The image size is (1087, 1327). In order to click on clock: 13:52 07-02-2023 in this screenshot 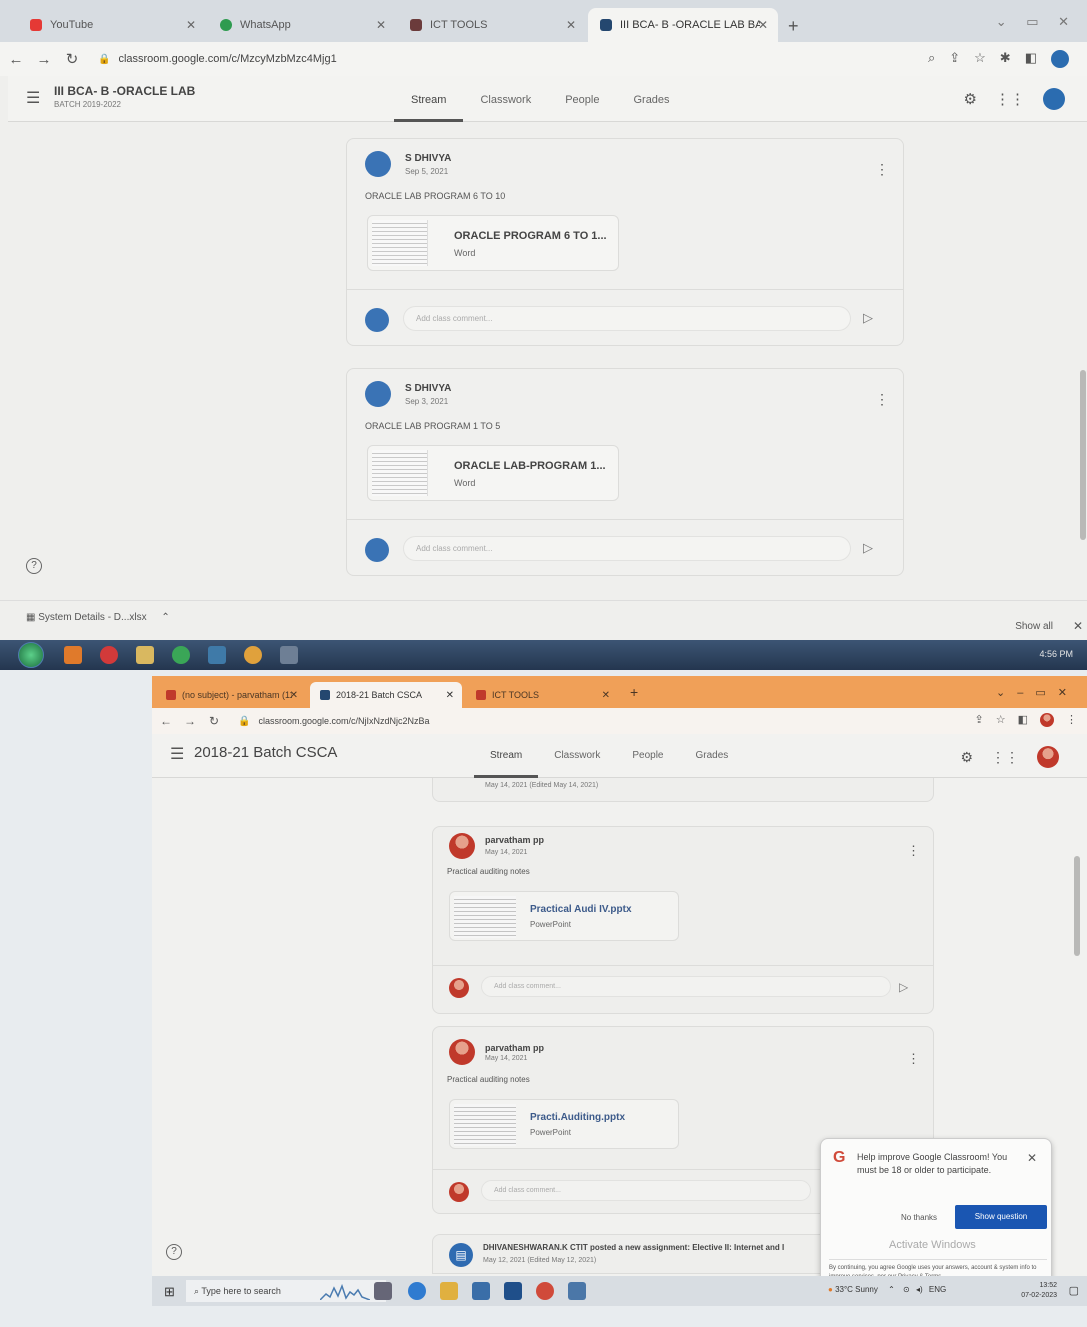, I will do `click(1039, 1291)`.